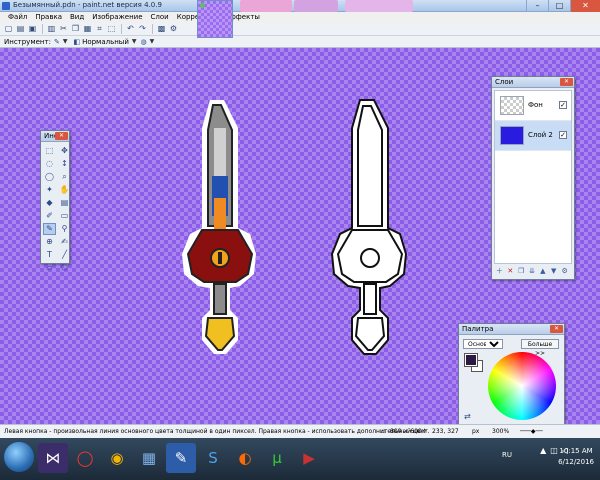 This screenshot has width=600, height=480. What do you see at coordinates (64, 164) in the screenshot?
I see `move-selected-icon: ↕` at bounding box center [64, 164].